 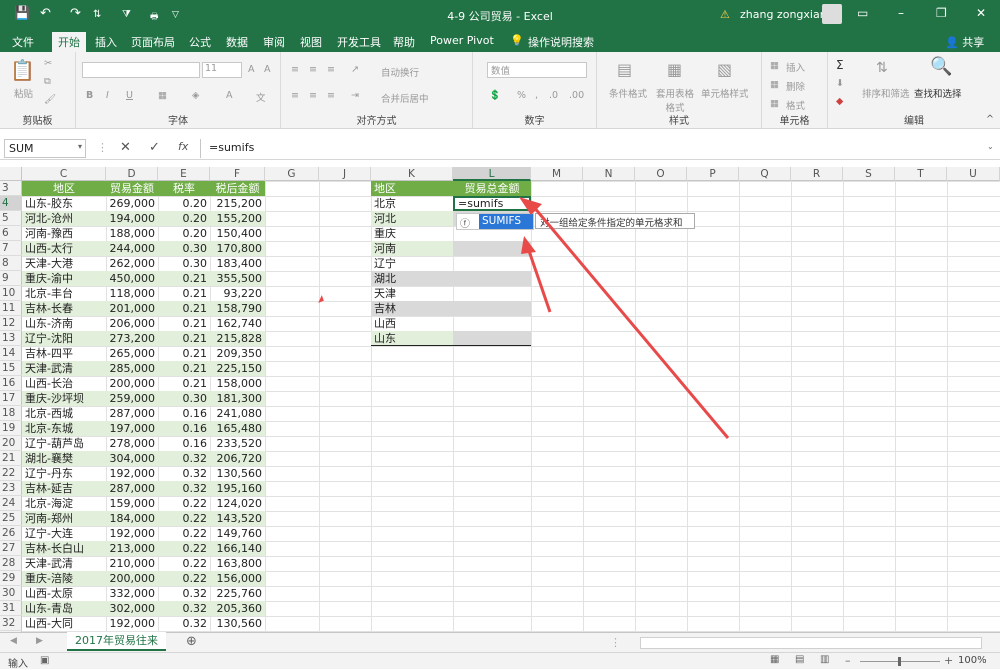 What do you see at coordinates (500, 642) in the screenshot?
I see `sheet-tab-bar: ◀ ▶ 2017年贸易往来 ⊕ ⋮` at bounding box center [500, 642].